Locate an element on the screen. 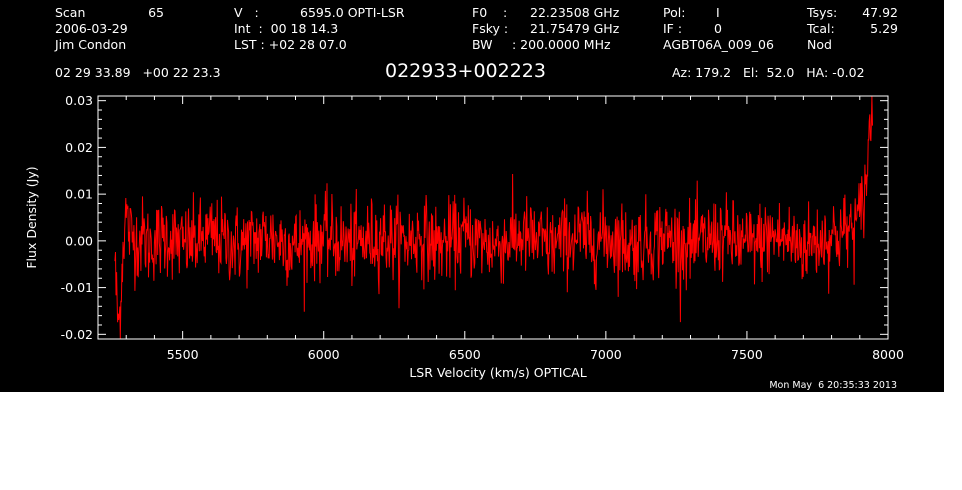 The height and width of the screenshot is (490, 962). x-tick-label: 7000 is located at coordinates (606, 354).